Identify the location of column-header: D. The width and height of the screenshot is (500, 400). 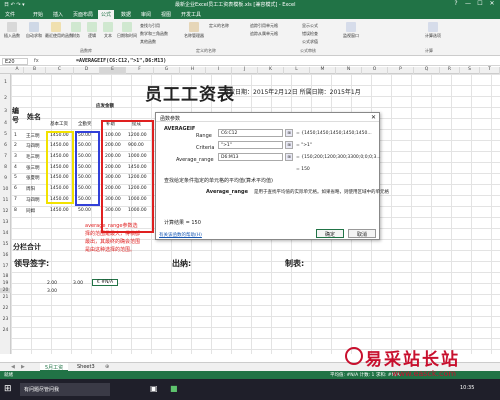
(87, 70).